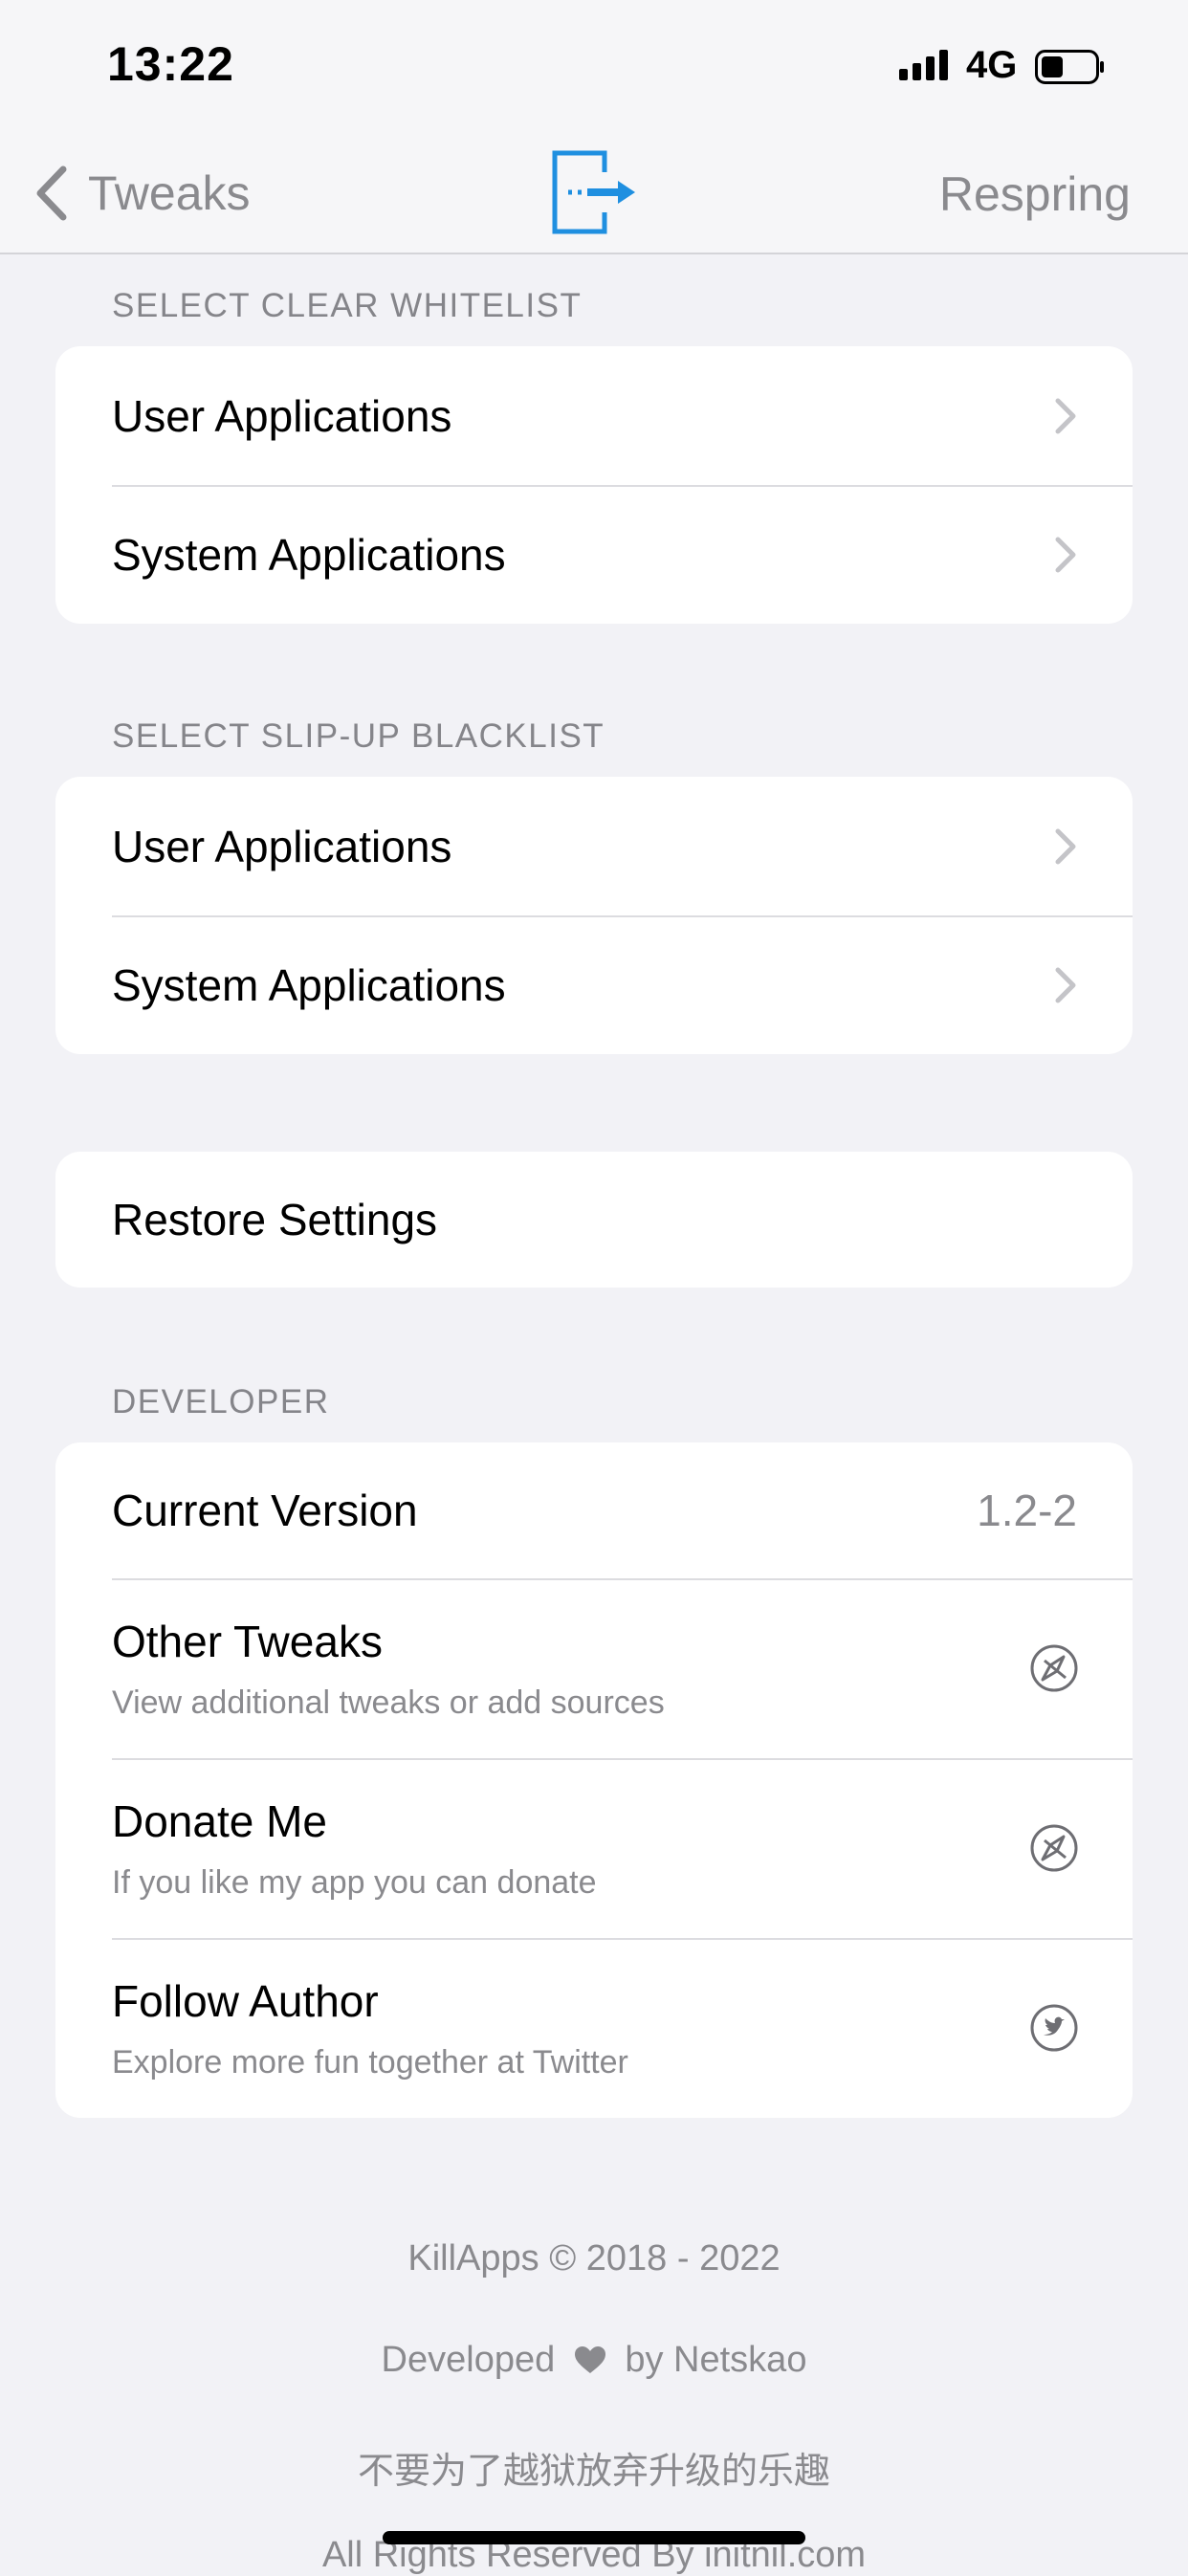  What do you see at coordinates (594, 2259) in the screenshot?
I see `footer-copyright: KillApps © 2018 - 2022` at bounding box center [594, 2259].